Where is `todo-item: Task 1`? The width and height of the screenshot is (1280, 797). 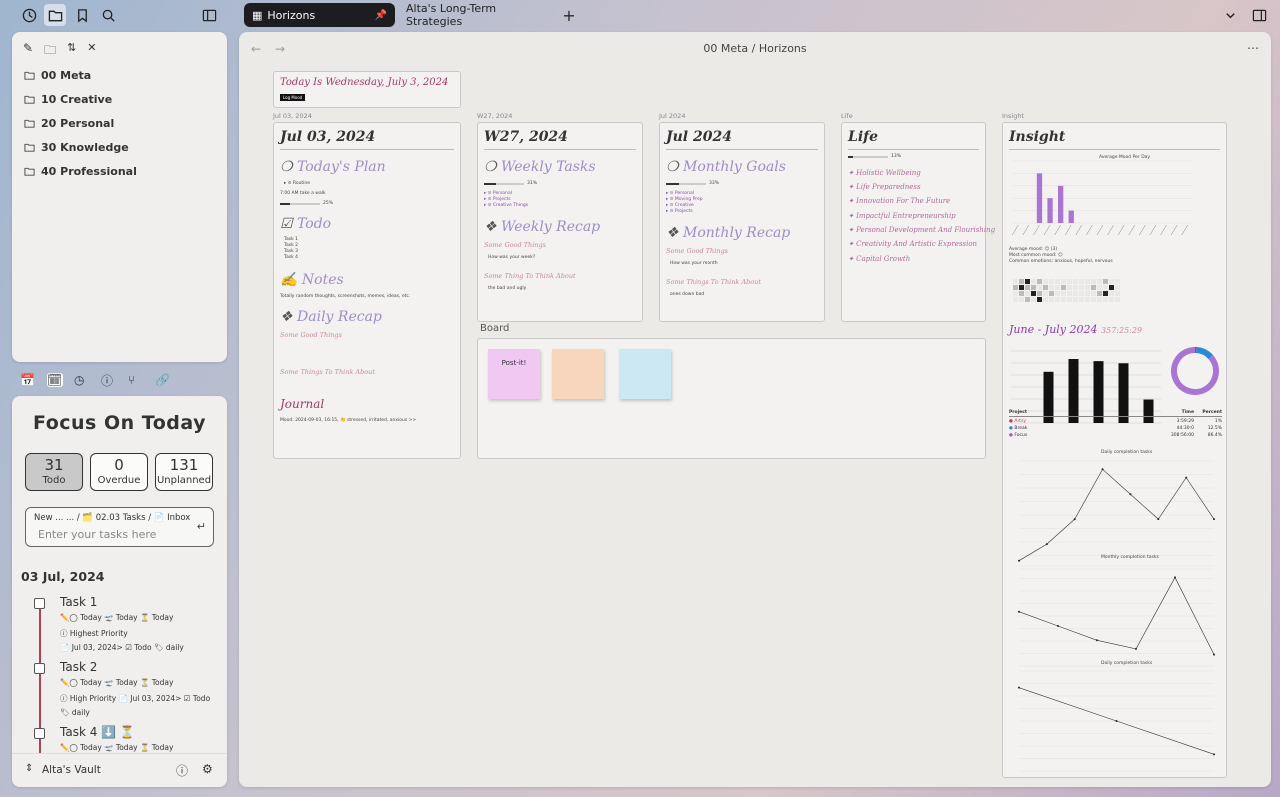 todo-item: Task 1 is located at coordinates (291, 239).